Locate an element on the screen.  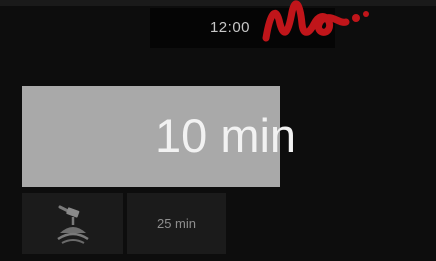
timer-value: 10 min is located at coordinates (226, 135).